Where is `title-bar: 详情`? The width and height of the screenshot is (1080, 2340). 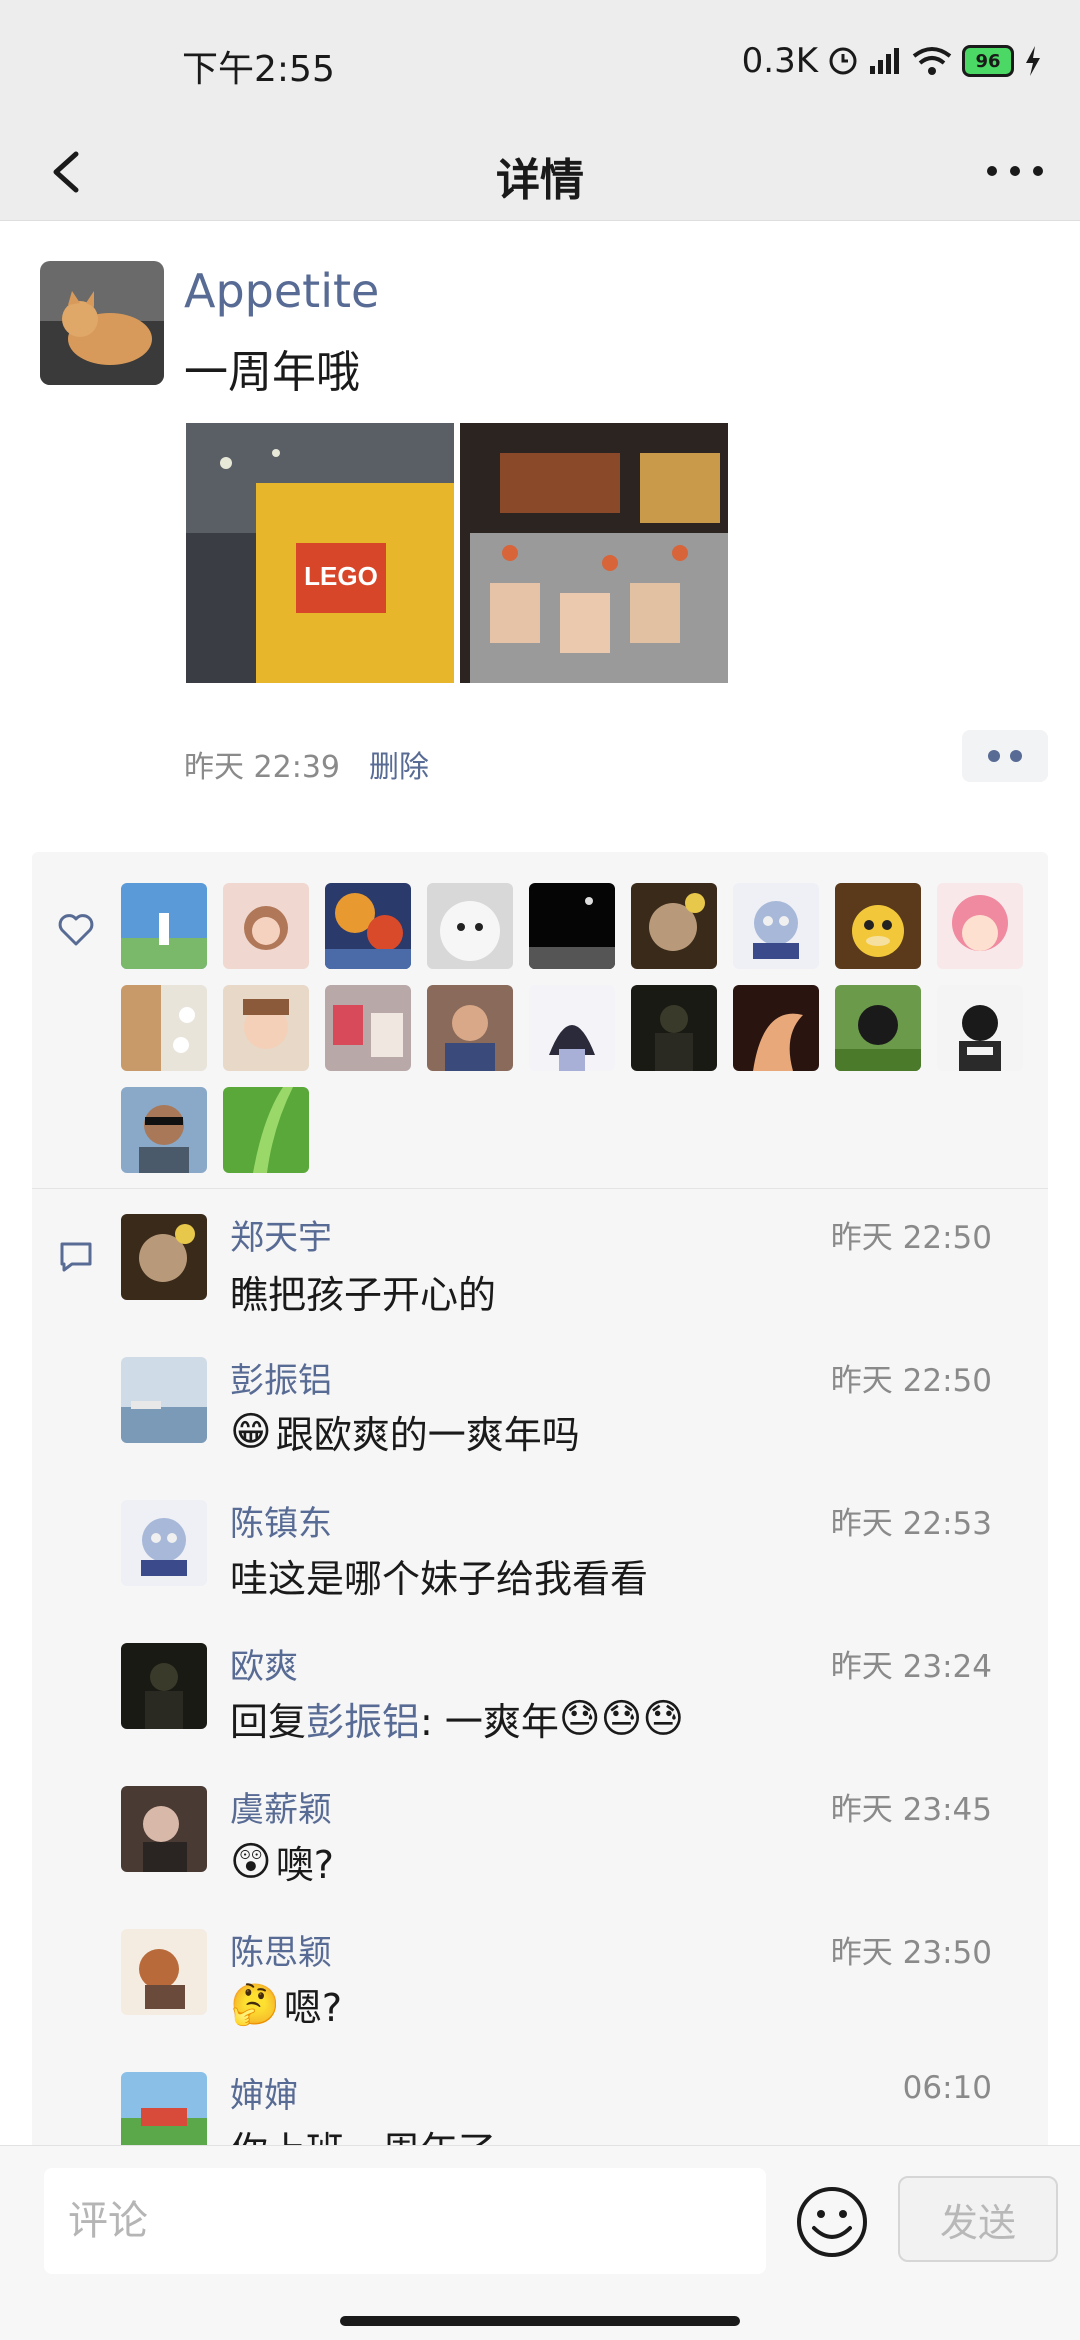
title-bar: 详情 is located at coordinates (540, 172).